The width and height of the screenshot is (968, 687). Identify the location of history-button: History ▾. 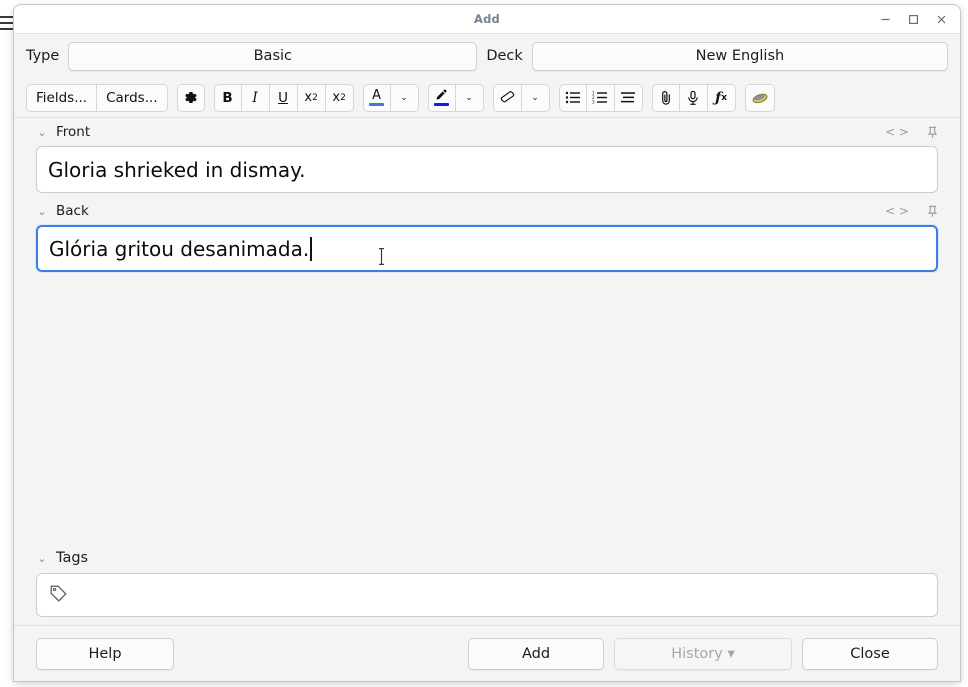
(703, 653).